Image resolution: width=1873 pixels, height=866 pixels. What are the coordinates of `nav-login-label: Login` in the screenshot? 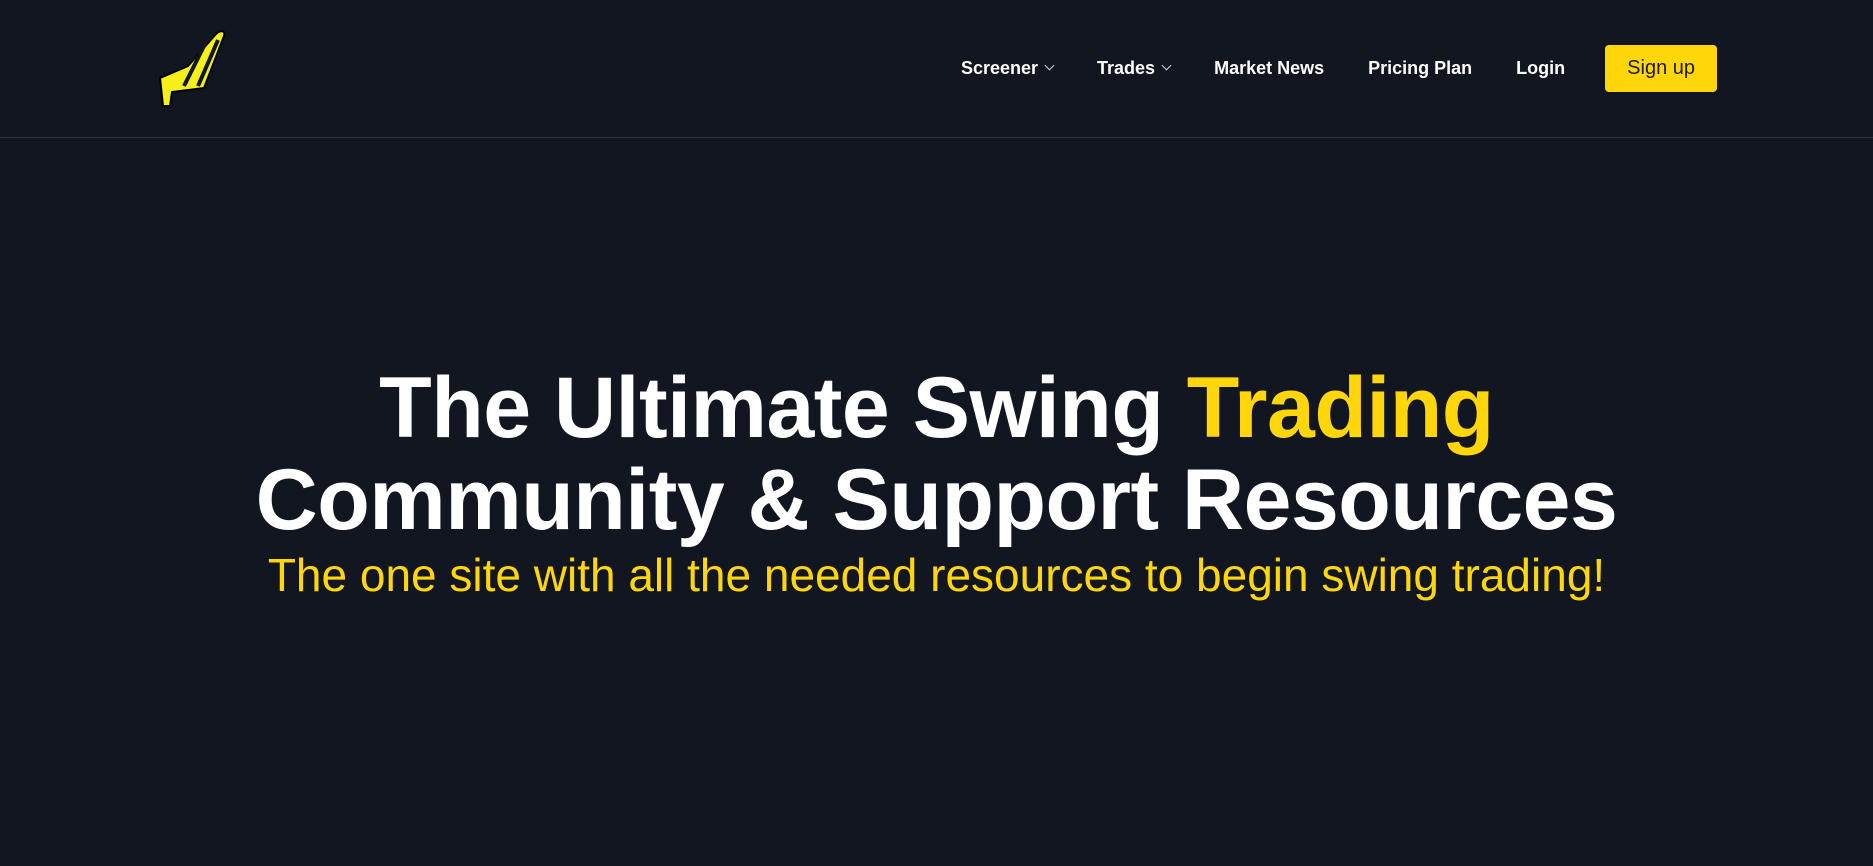 It's located at (1541, 67).